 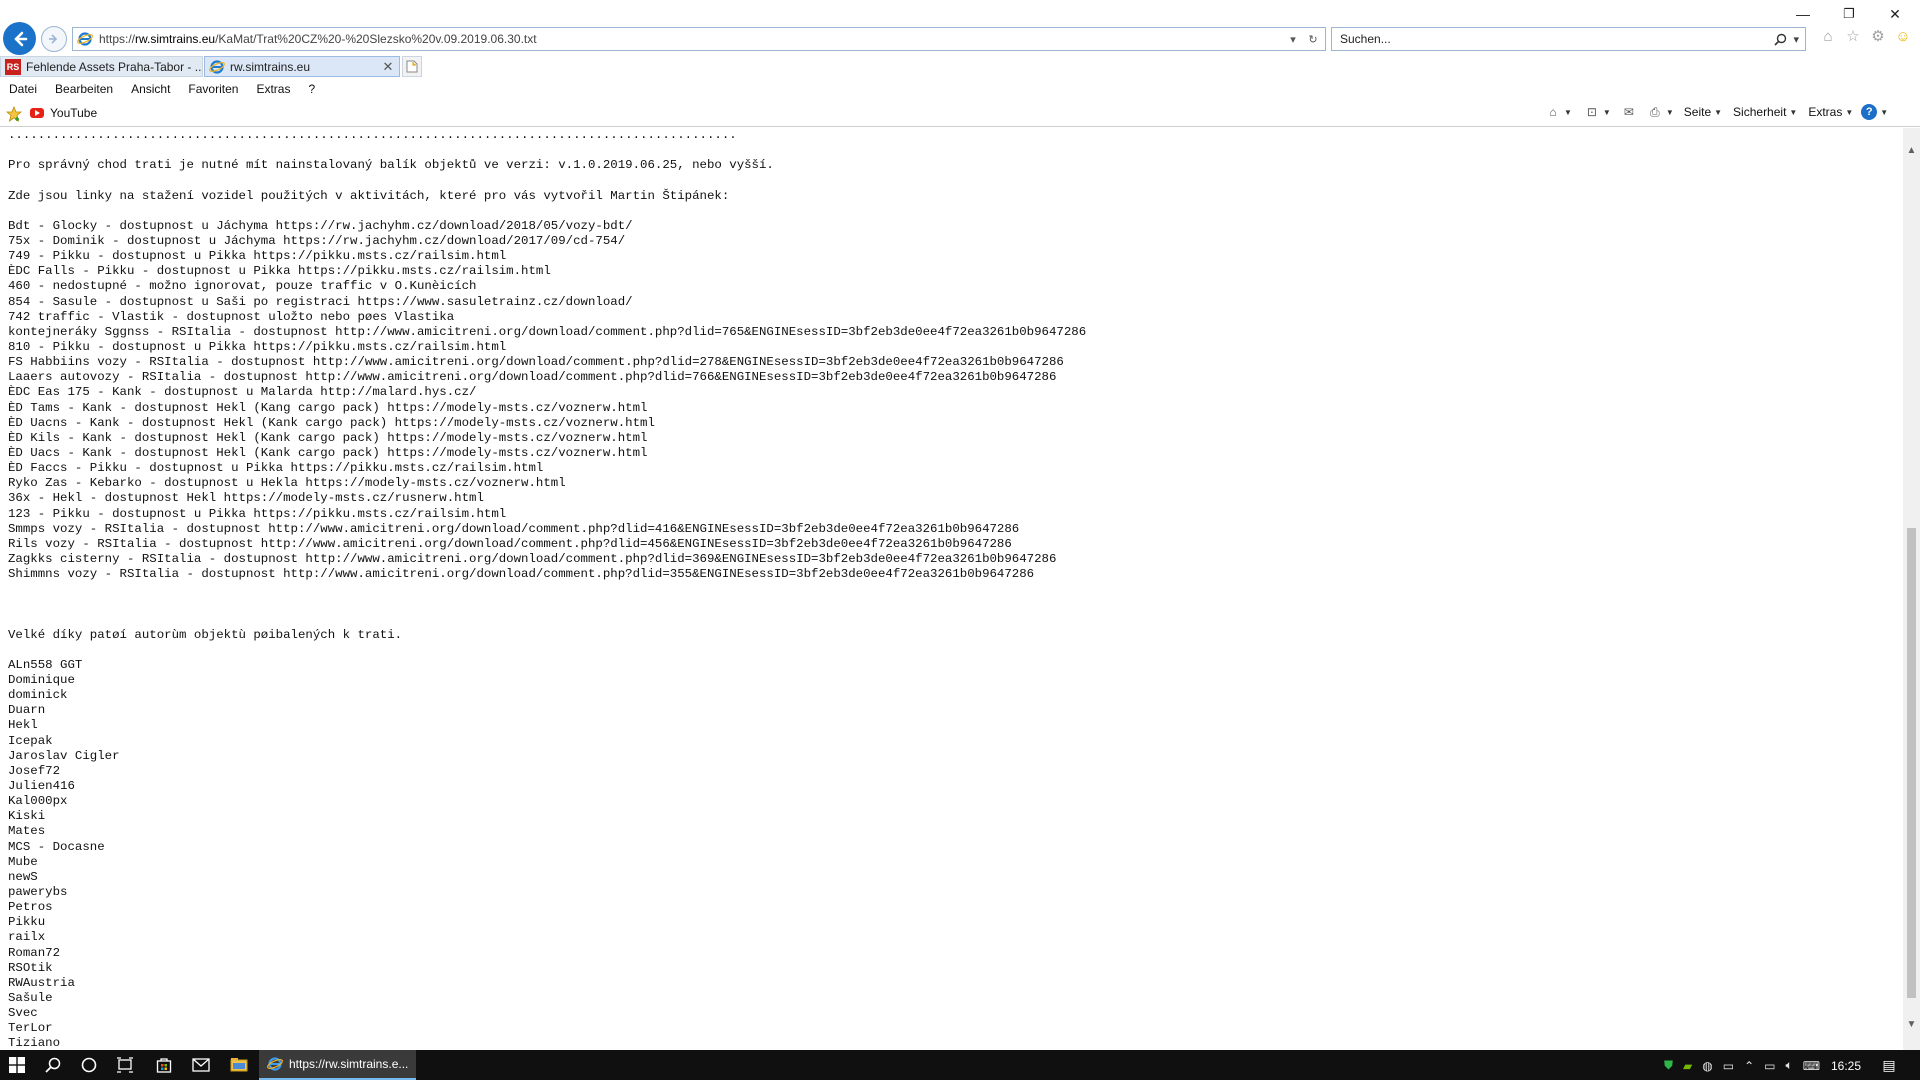 I want to click on rs-favicon-icon: RS, so click(x=13, y=66).